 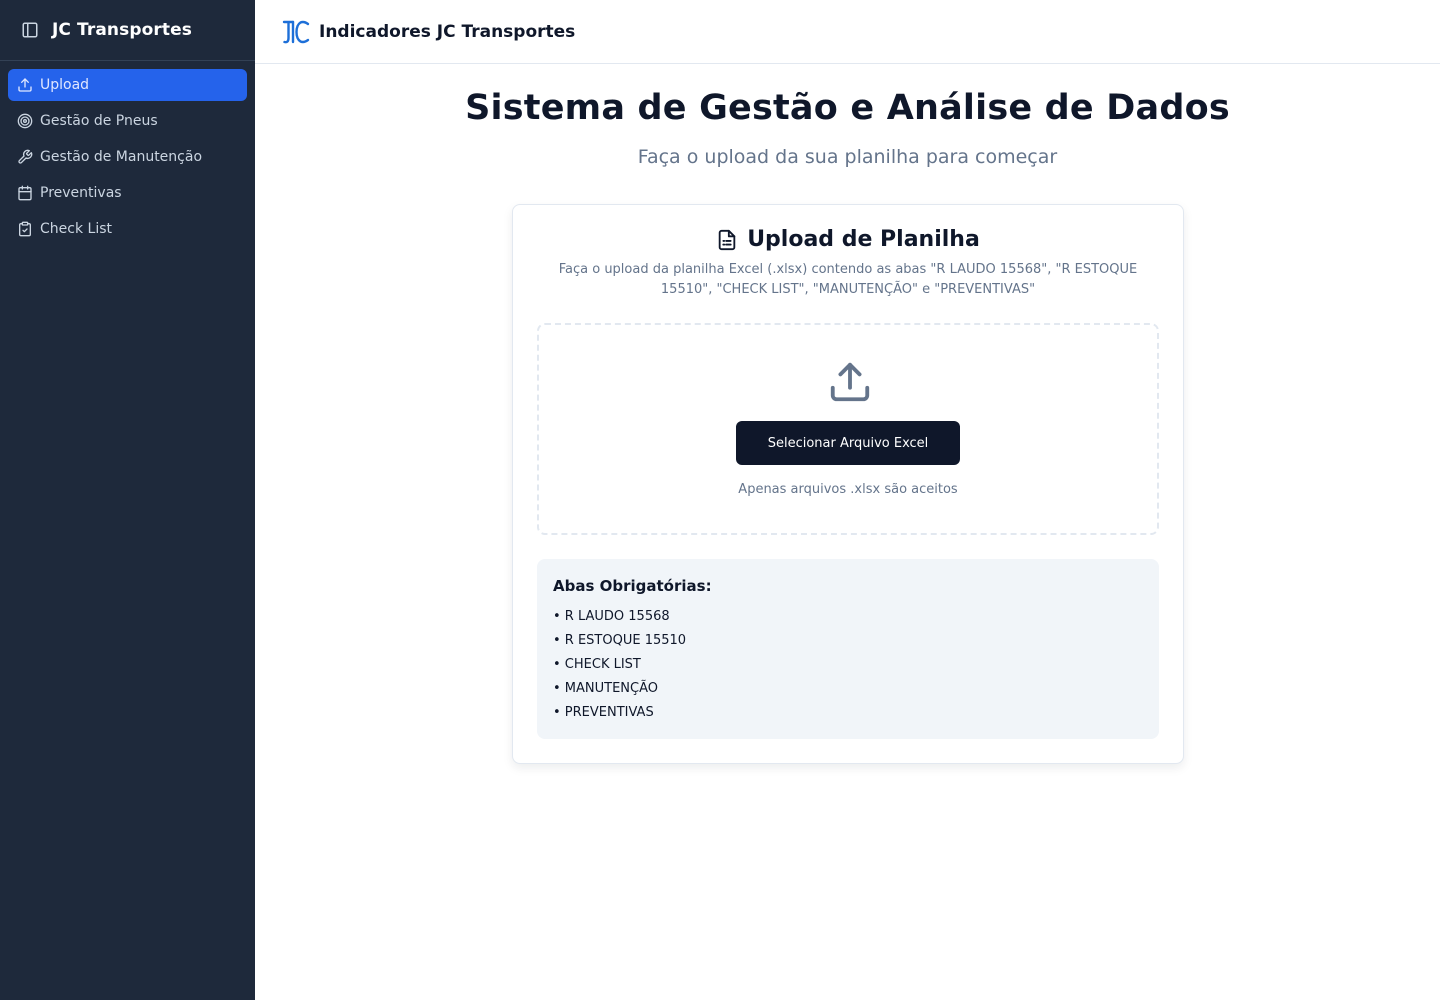 What do you see at coordinates (597, 664) in the screenshot?
I see `list-item: • CHECK LIST` at bounding box center [597, 664].